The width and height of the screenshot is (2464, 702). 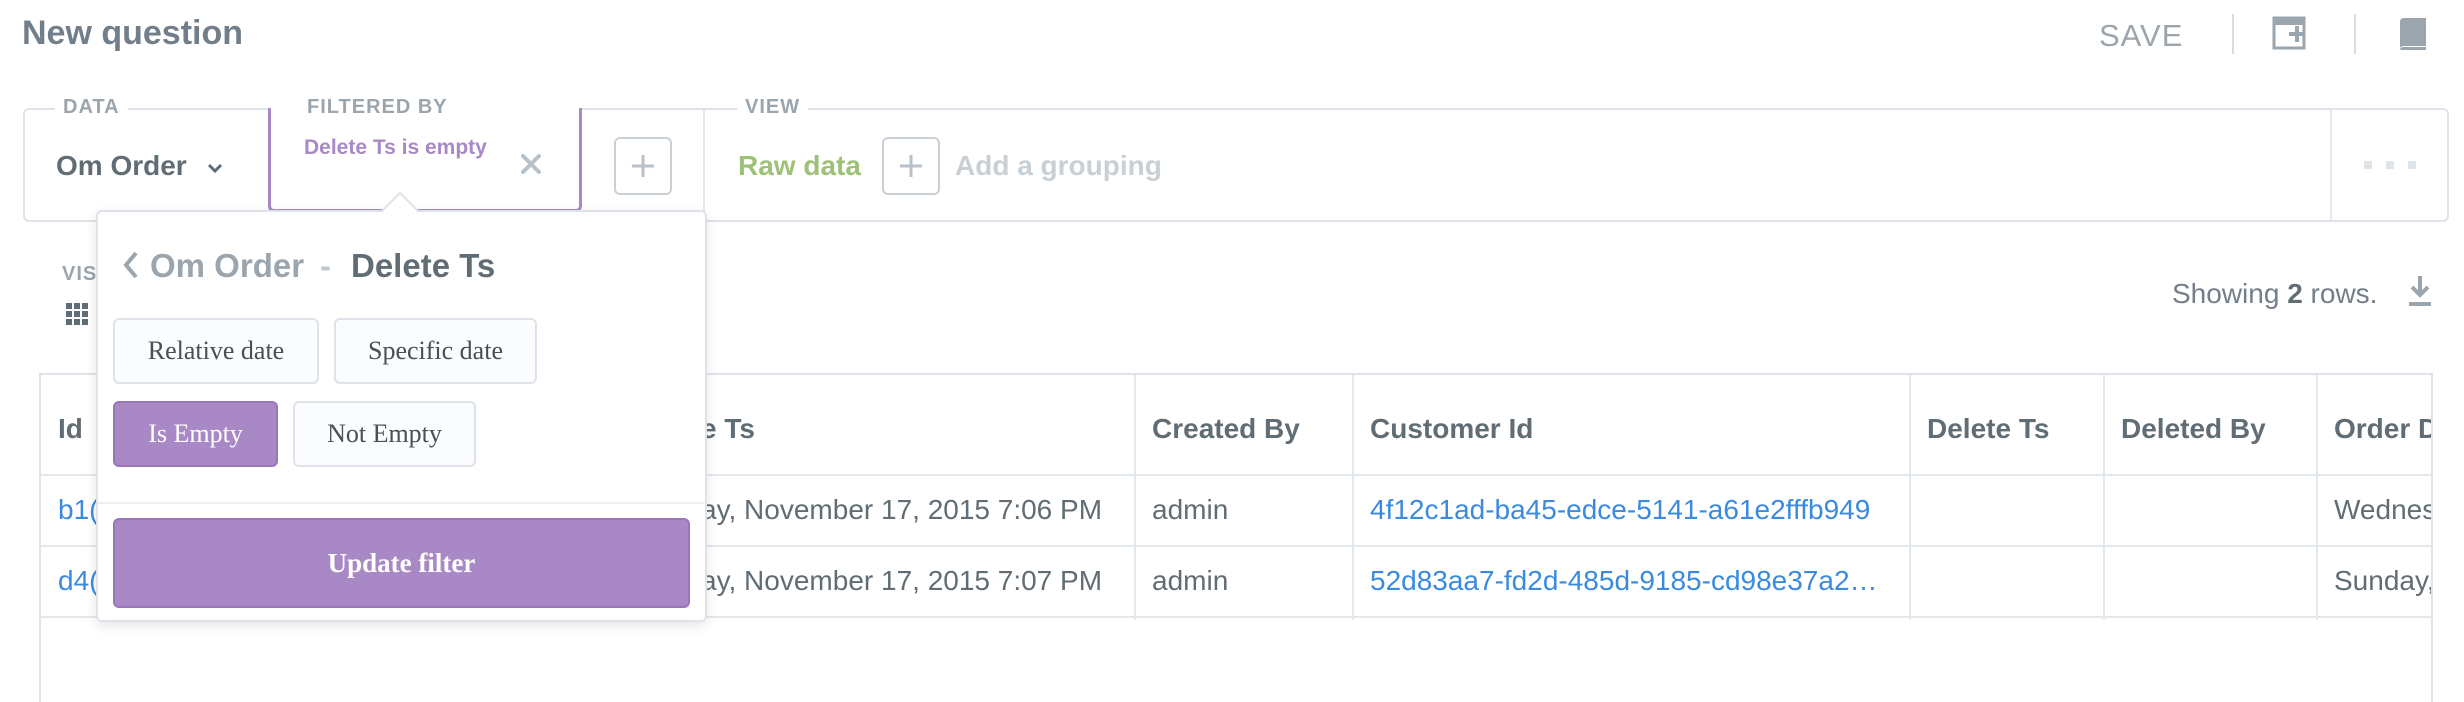 I want to click on download-icon, so click(x=2420, y=291).